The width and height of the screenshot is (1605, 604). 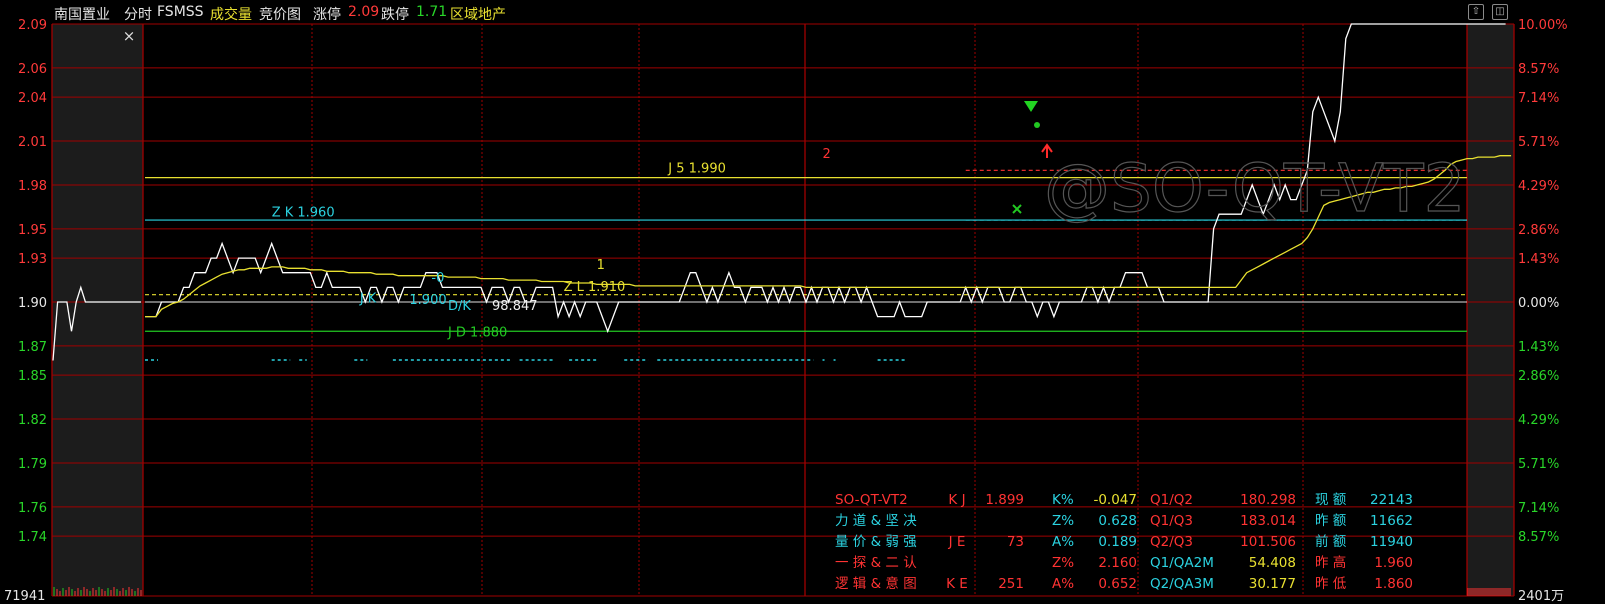 I want to click on y-tick-left: 1.90, so click(x=32, y=303).